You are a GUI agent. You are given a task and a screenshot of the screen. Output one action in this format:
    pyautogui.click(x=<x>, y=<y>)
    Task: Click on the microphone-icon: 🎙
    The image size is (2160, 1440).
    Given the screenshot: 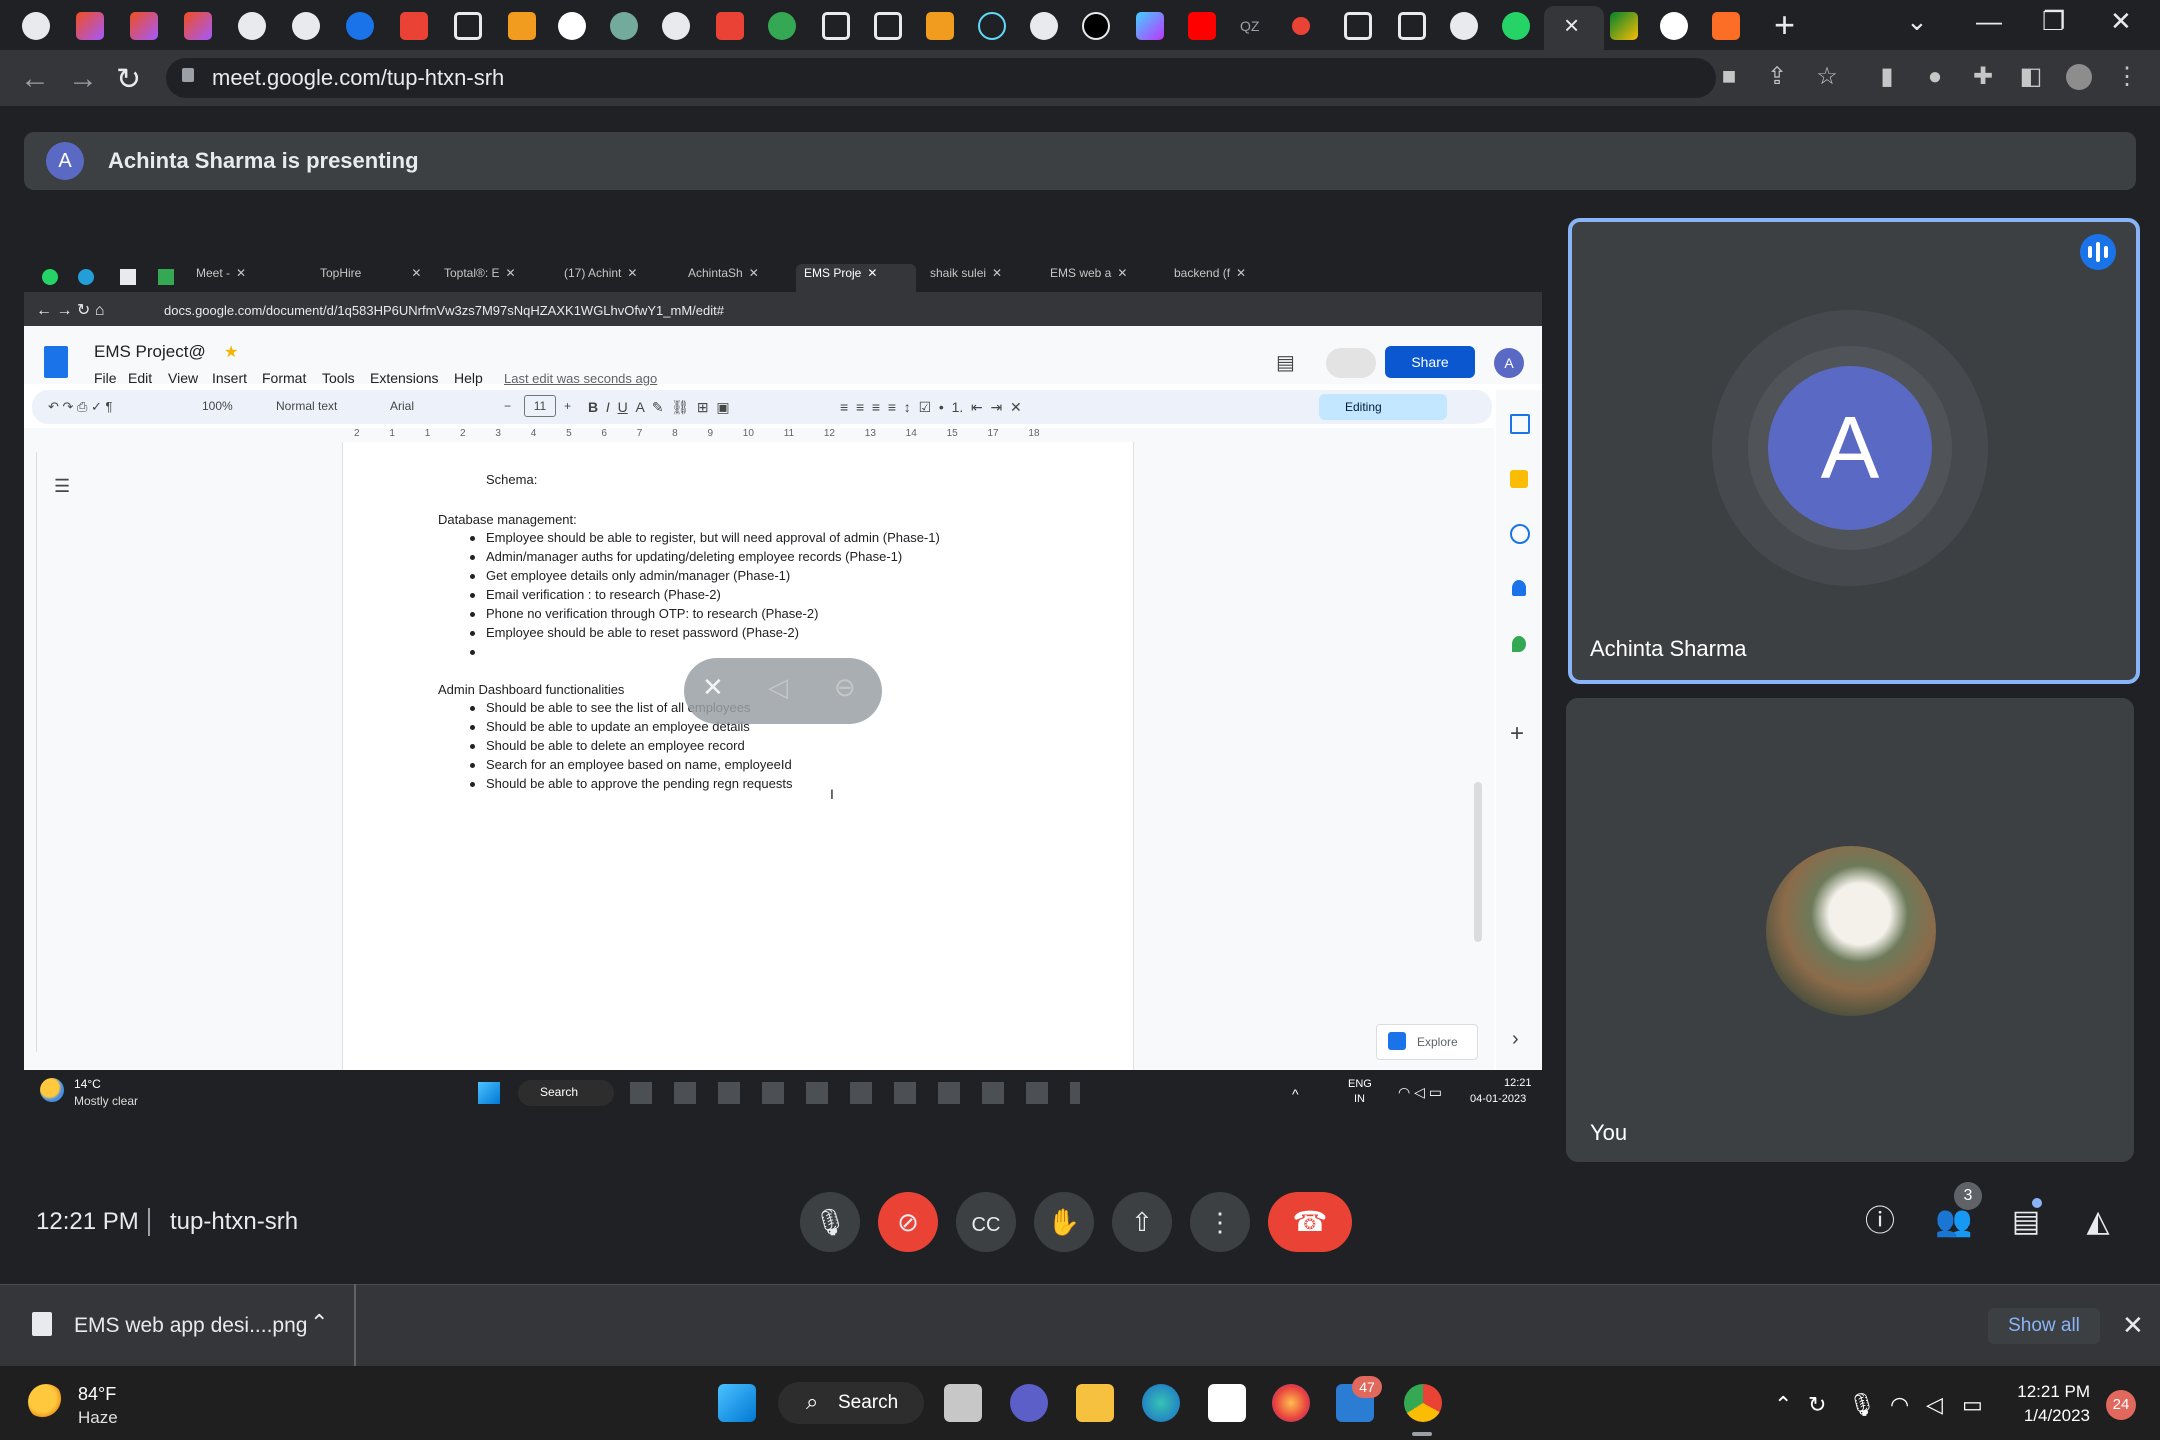 What is the action you would take?
    pyautogui.click(x=1862, y=1405)
    